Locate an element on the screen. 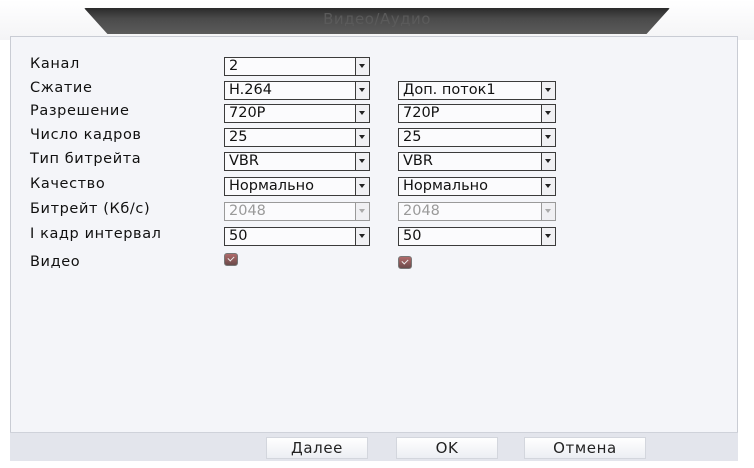  stream-select: Доп. поток1 is located at coordinates (477, 90).